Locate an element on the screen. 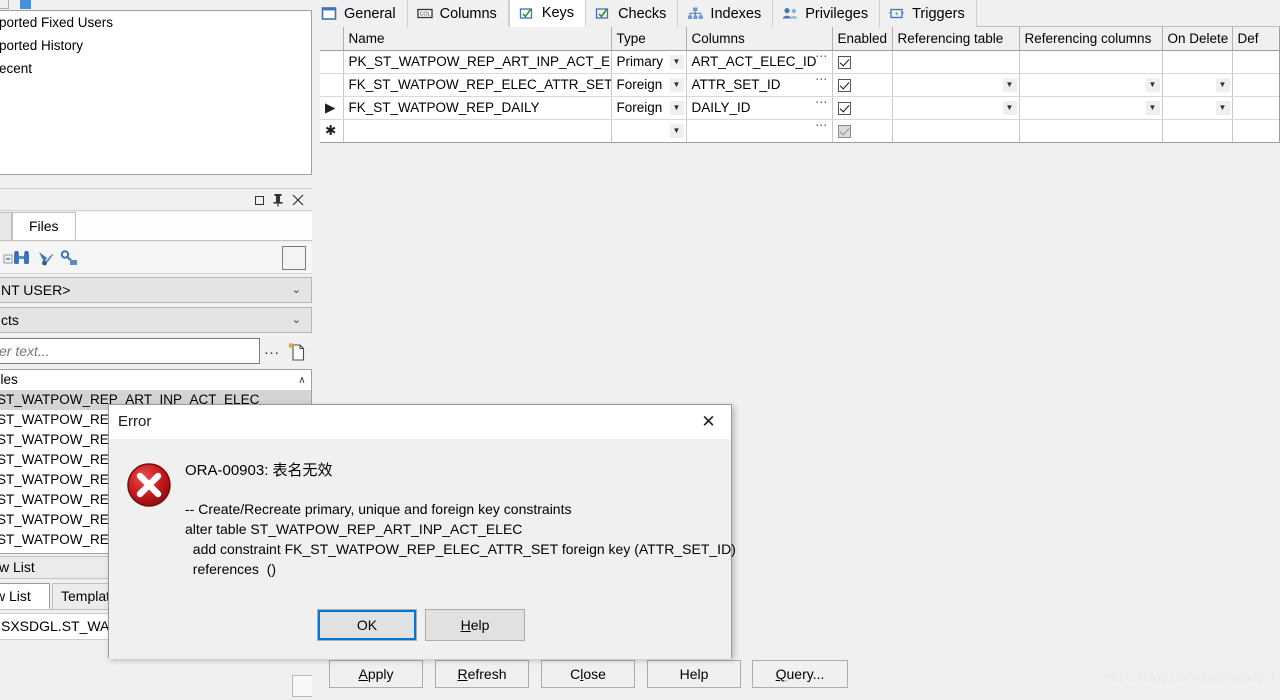 The image size is (1280, 700). schema-owner-combo: NT USER> ⌄ is located at coordinates (156, 290).